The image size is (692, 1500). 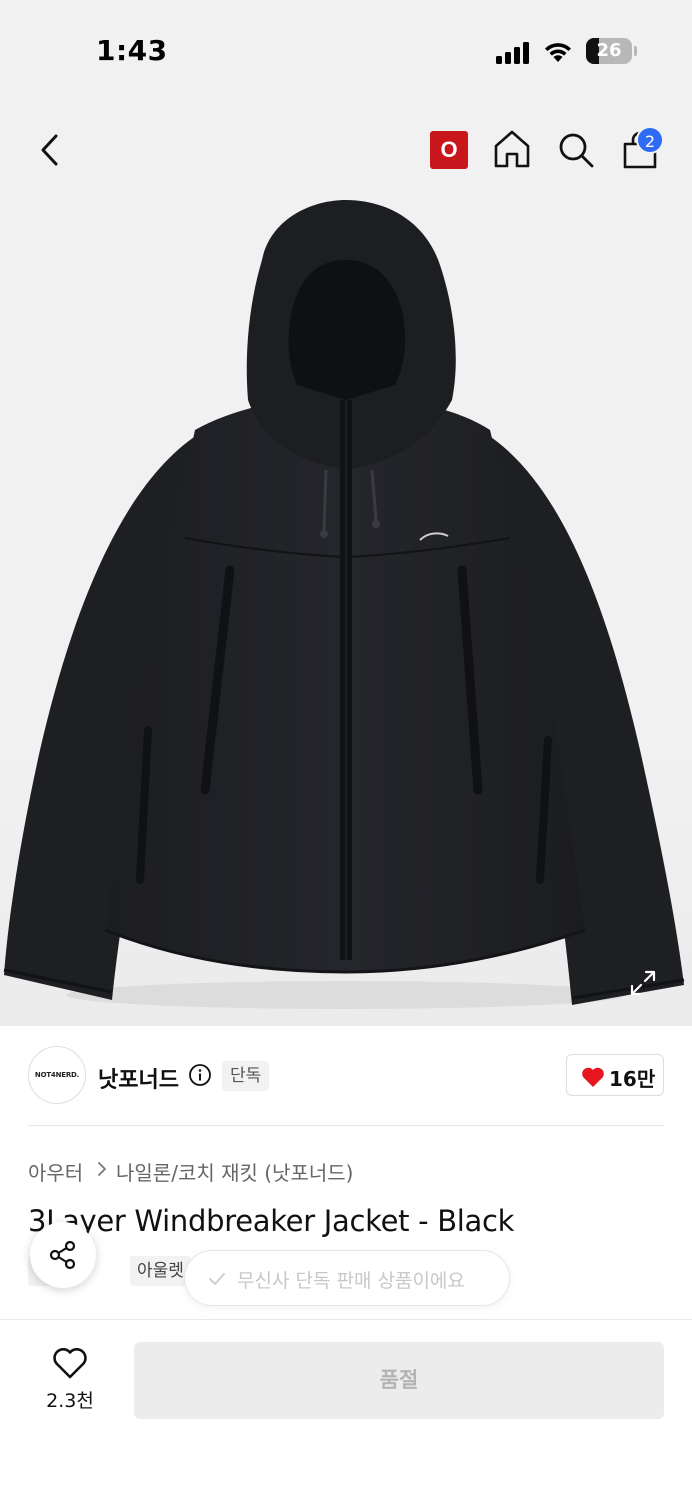 What do you see at coordinates (102, 1169) in the screenshot?
I see `chevron-right-icon` at bounding box center [102, 1169].